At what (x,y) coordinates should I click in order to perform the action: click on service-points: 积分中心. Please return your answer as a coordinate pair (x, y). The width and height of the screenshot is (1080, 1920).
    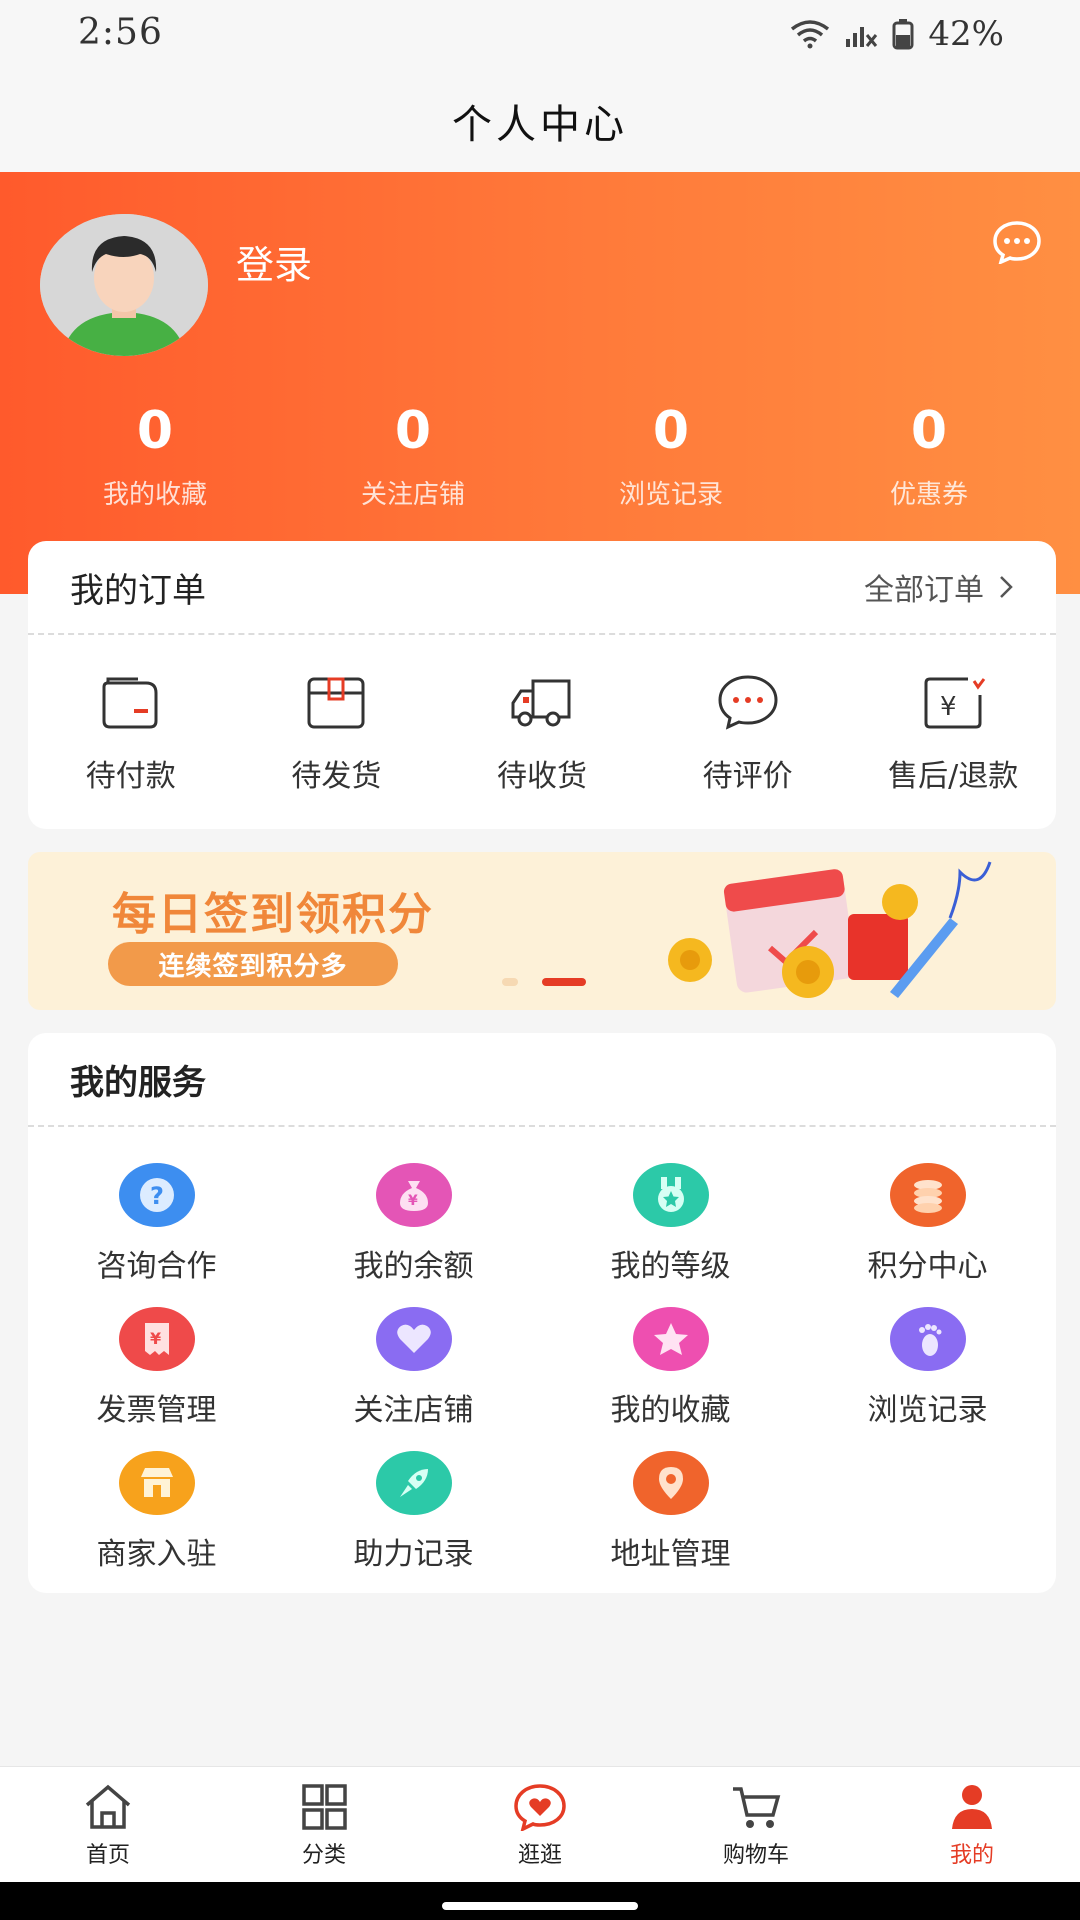
    Looking at the image, I should click on (927, 1235).